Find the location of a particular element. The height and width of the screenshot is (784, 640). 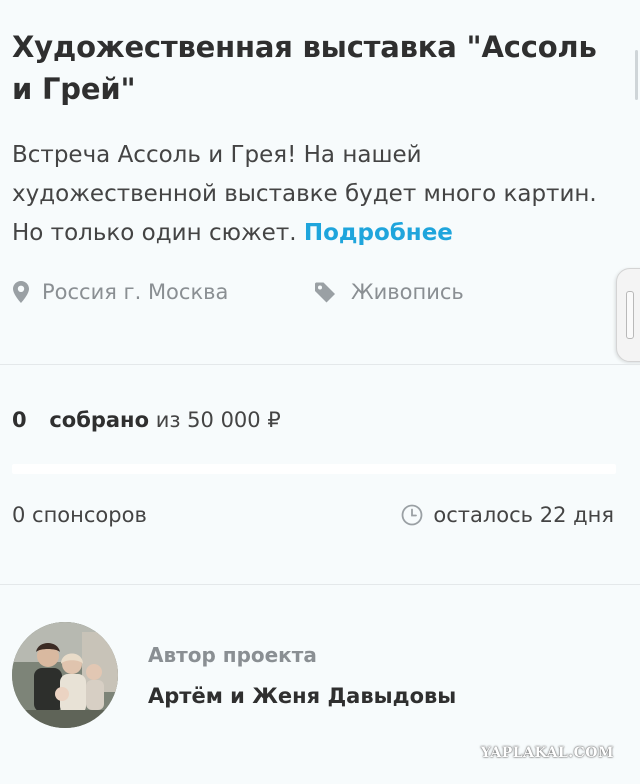

sponsors-count: 0 спонсоров is located at coordinates (79, 515).